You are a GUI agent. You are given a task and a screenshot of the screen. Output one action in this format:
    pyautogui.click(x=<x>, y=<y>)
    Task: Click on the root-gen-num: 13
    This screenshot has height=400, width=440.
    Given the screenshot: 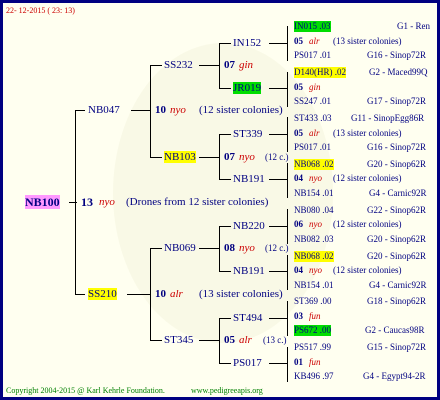 What is the action you would take?
    pyautogui.click(x=87, y=202)
    